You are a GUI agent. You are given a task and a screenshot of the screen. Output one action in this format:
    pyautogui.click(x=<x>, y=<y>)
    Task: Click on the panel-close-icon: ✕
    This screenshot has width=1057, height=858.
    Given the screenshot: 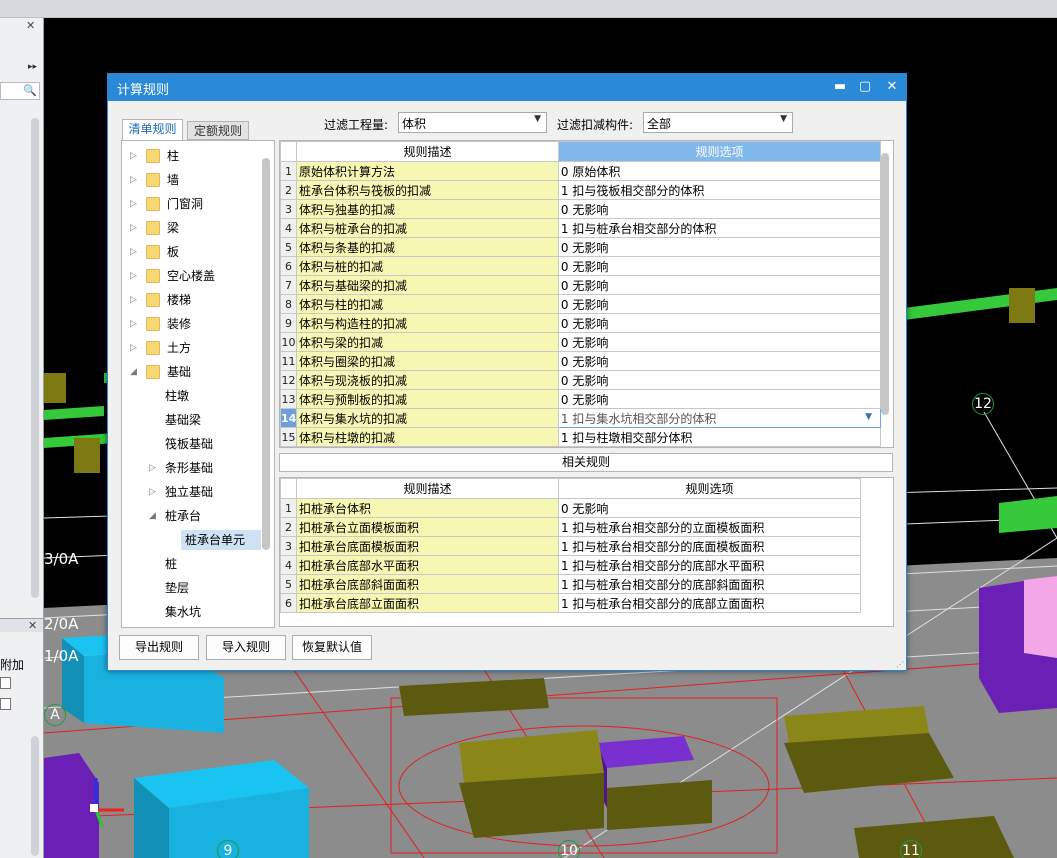 What is the action you would take?
    pyautogui.click(x=30, y=25)
    